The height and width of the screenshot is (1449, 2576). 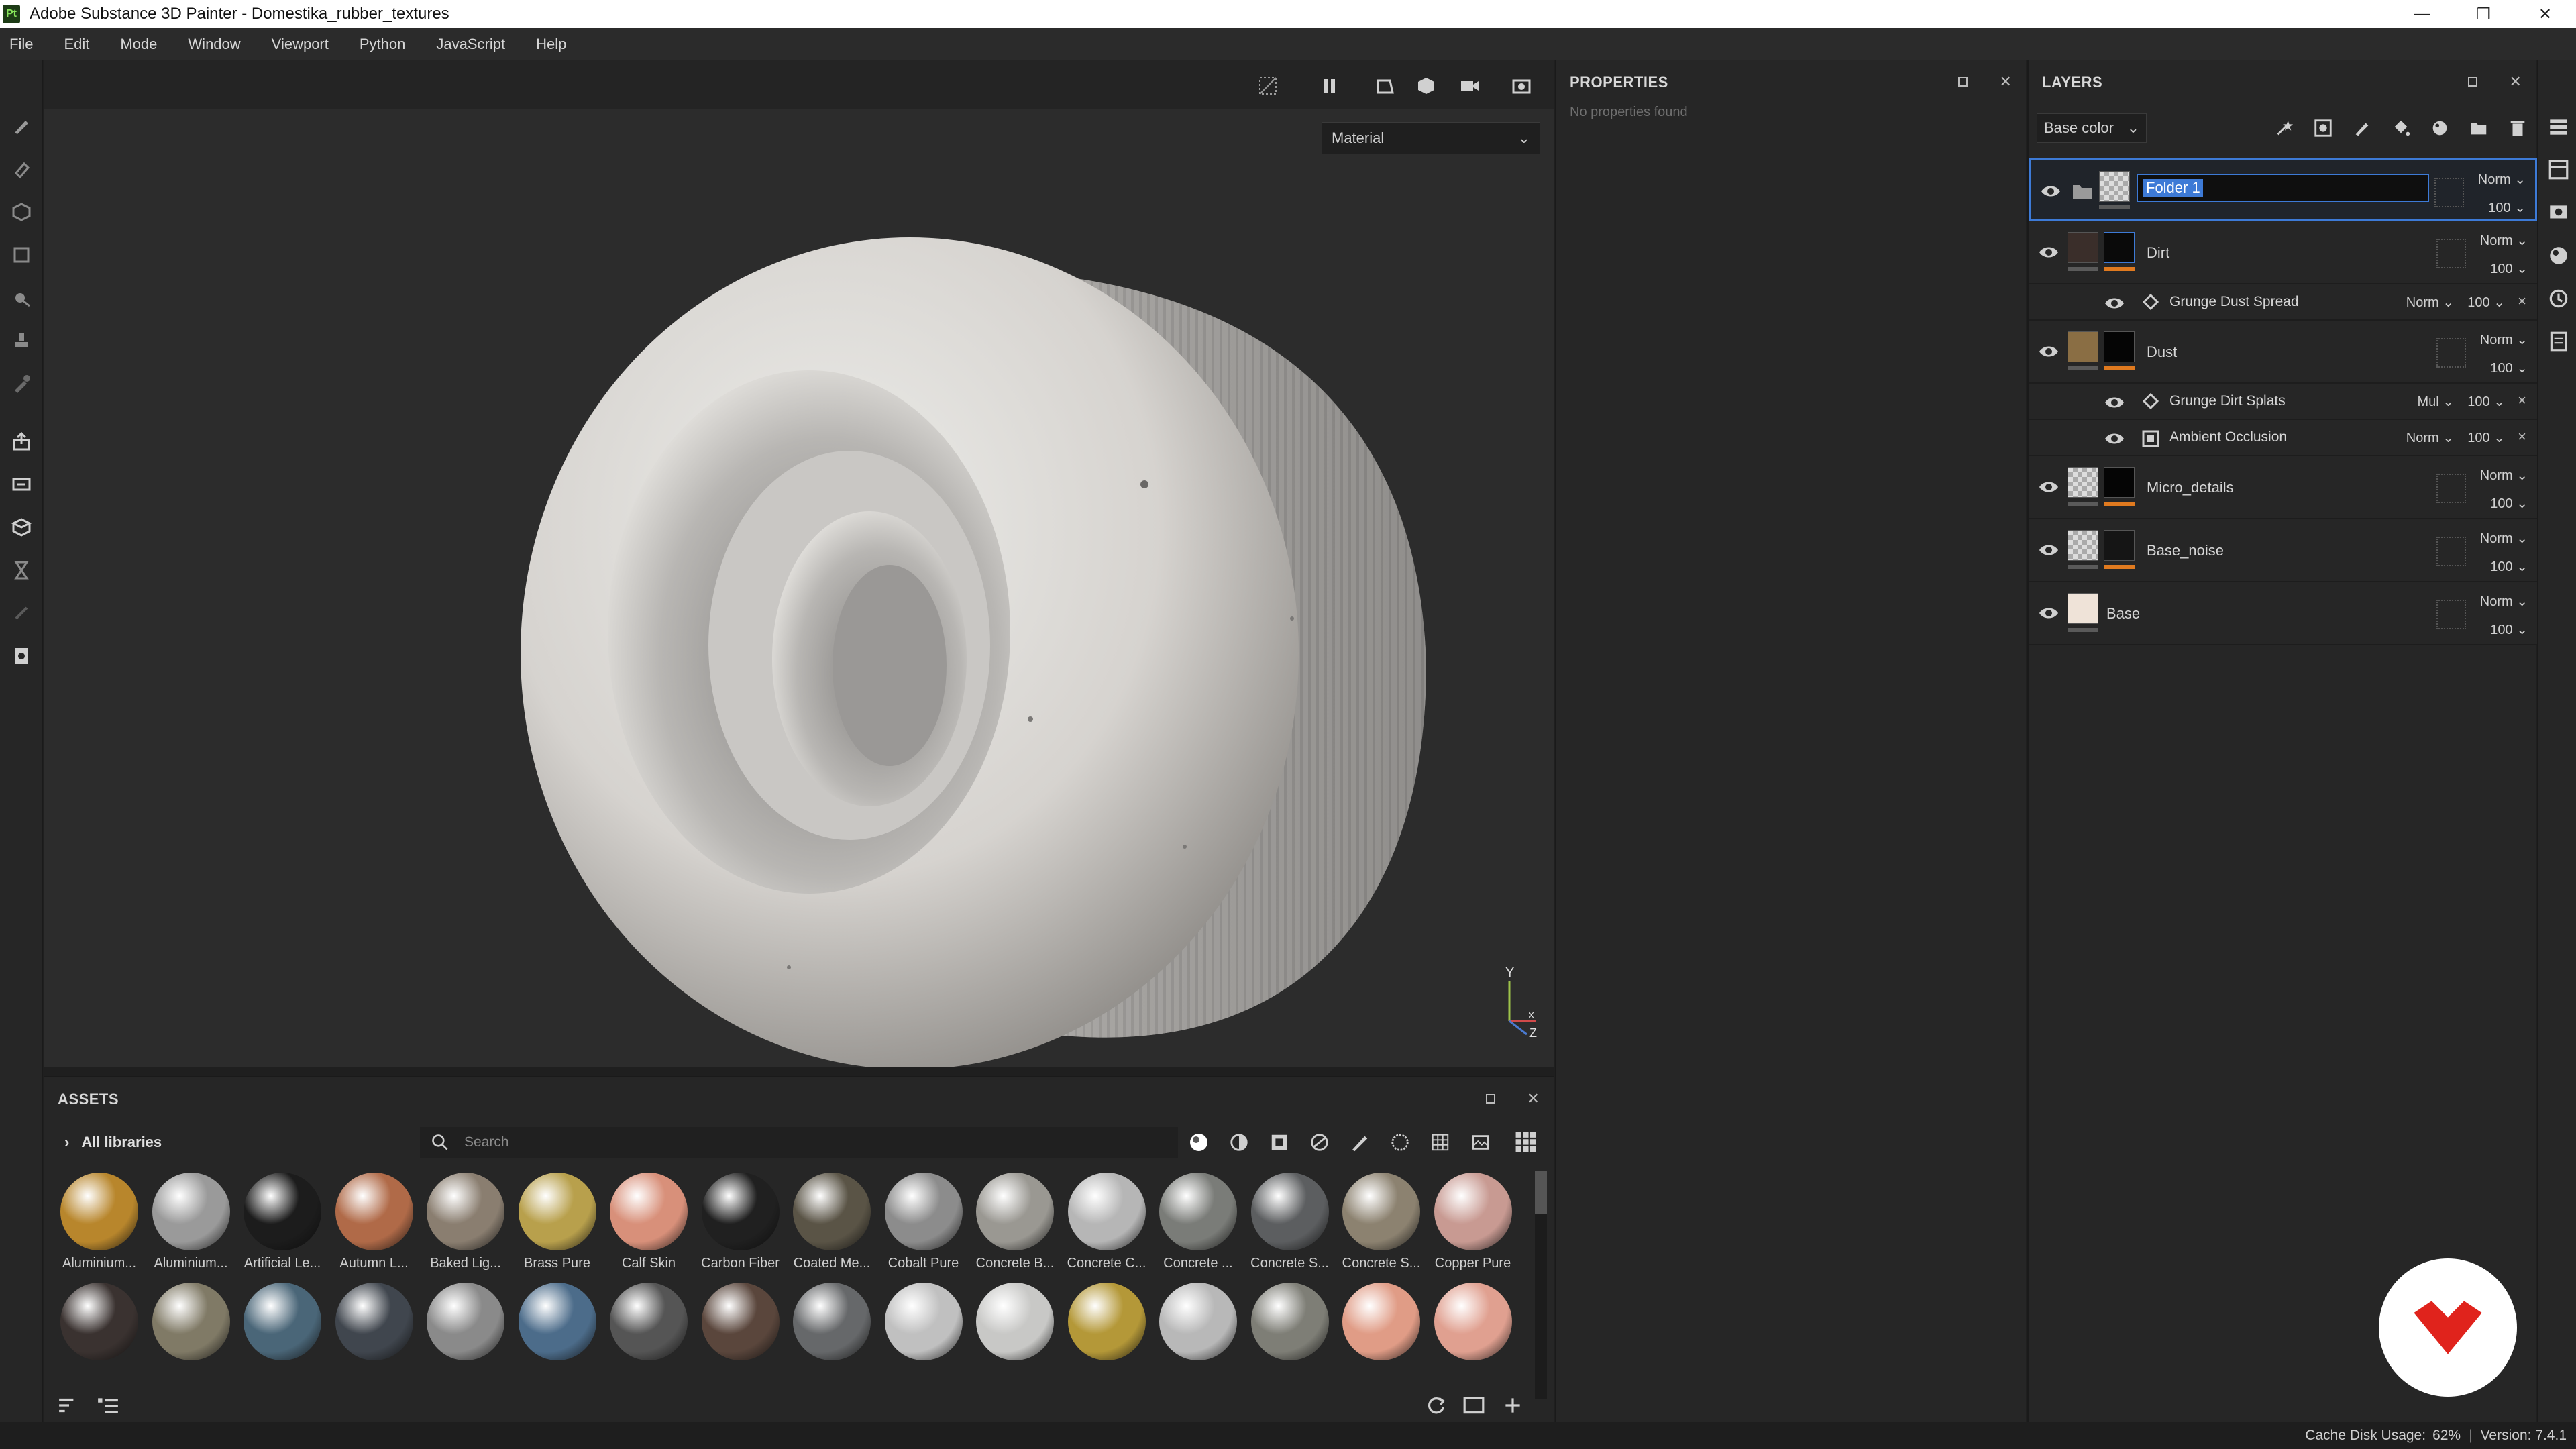 I want to click on layer-name-input: Folder 1, so click(x=2283, y=188).